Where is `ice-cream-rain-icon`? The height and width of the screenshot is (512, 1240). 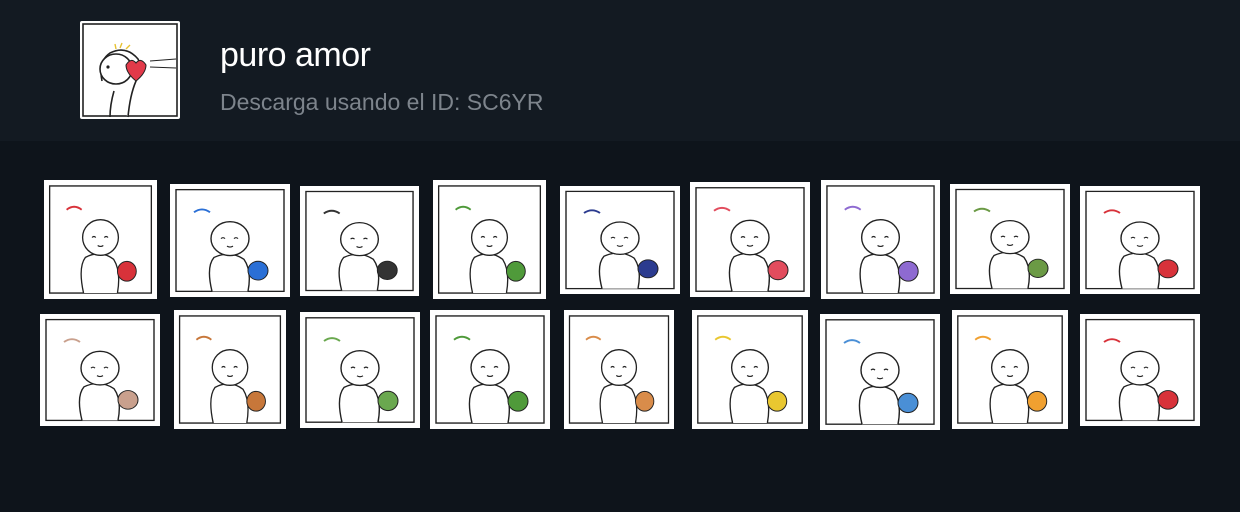
ice-cream-rain-icon is located at coordinates (619, 369).